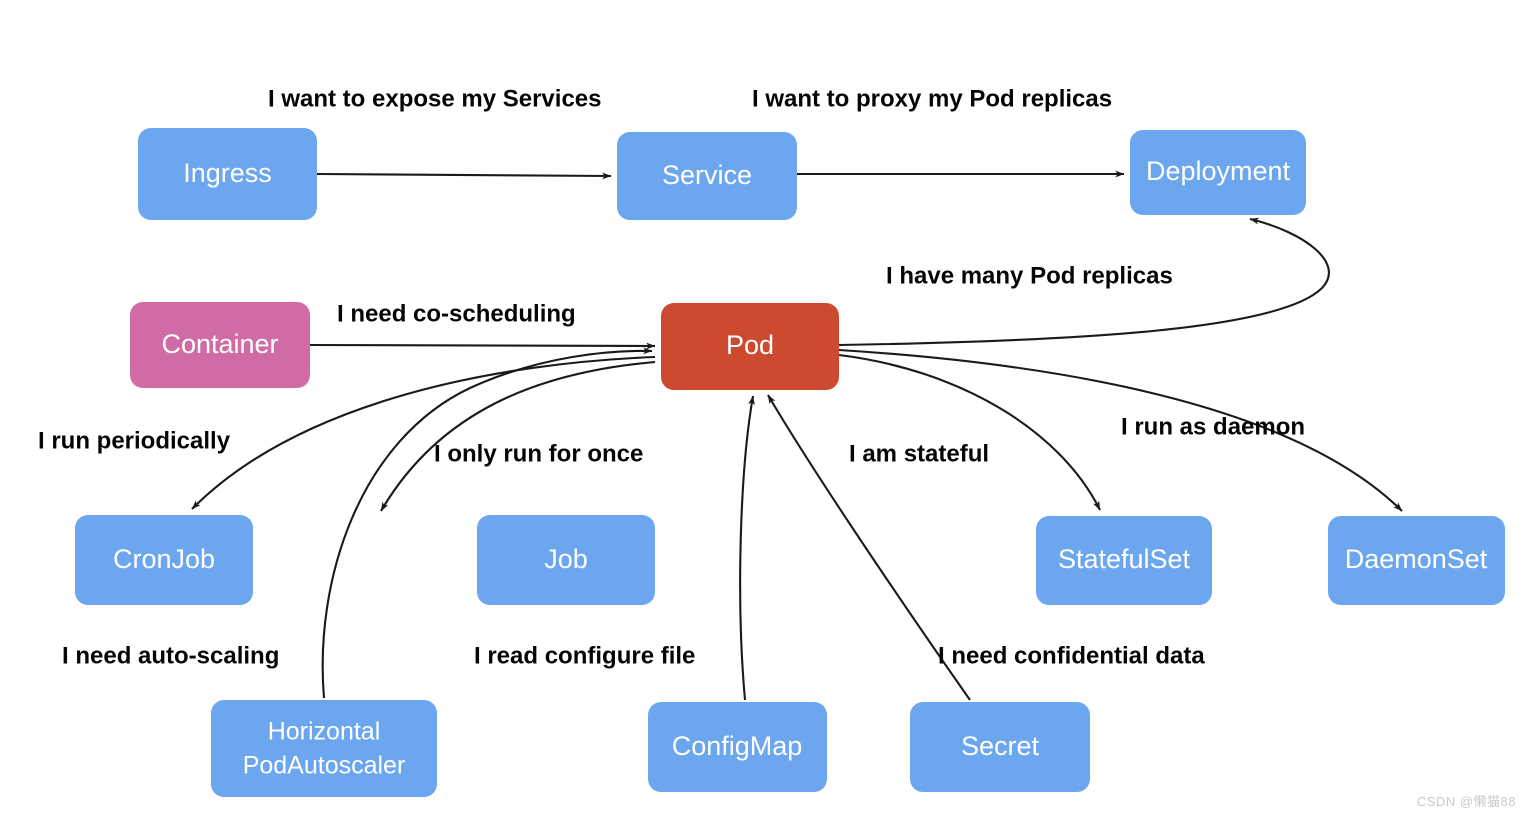 Image resolution: width=1530 pixels, height=818 pixels. I want to click on edge-configmap-pod, so click(747, 548).